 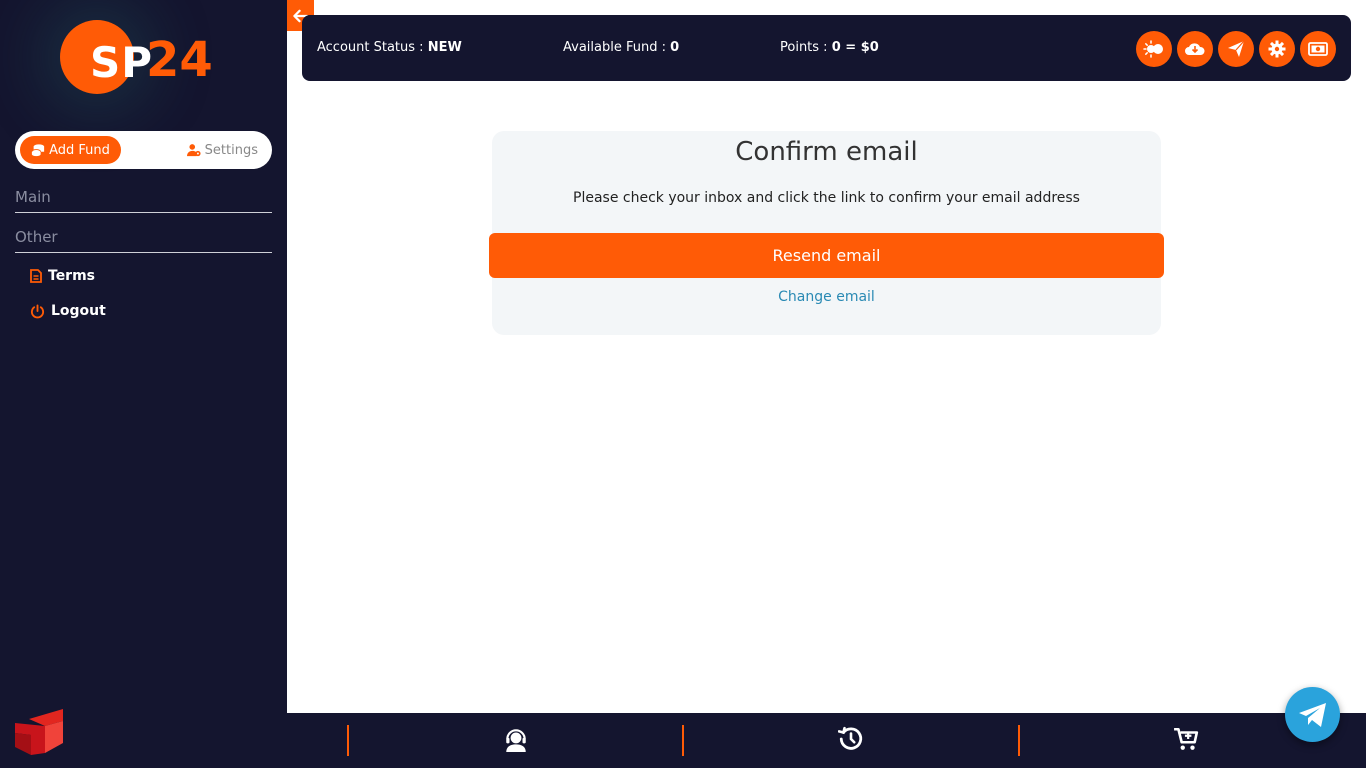 What do you see at coordinates (444, 47) in the screenshot?
I see `account-status-value: NEW` at bounding box center [444, 47].